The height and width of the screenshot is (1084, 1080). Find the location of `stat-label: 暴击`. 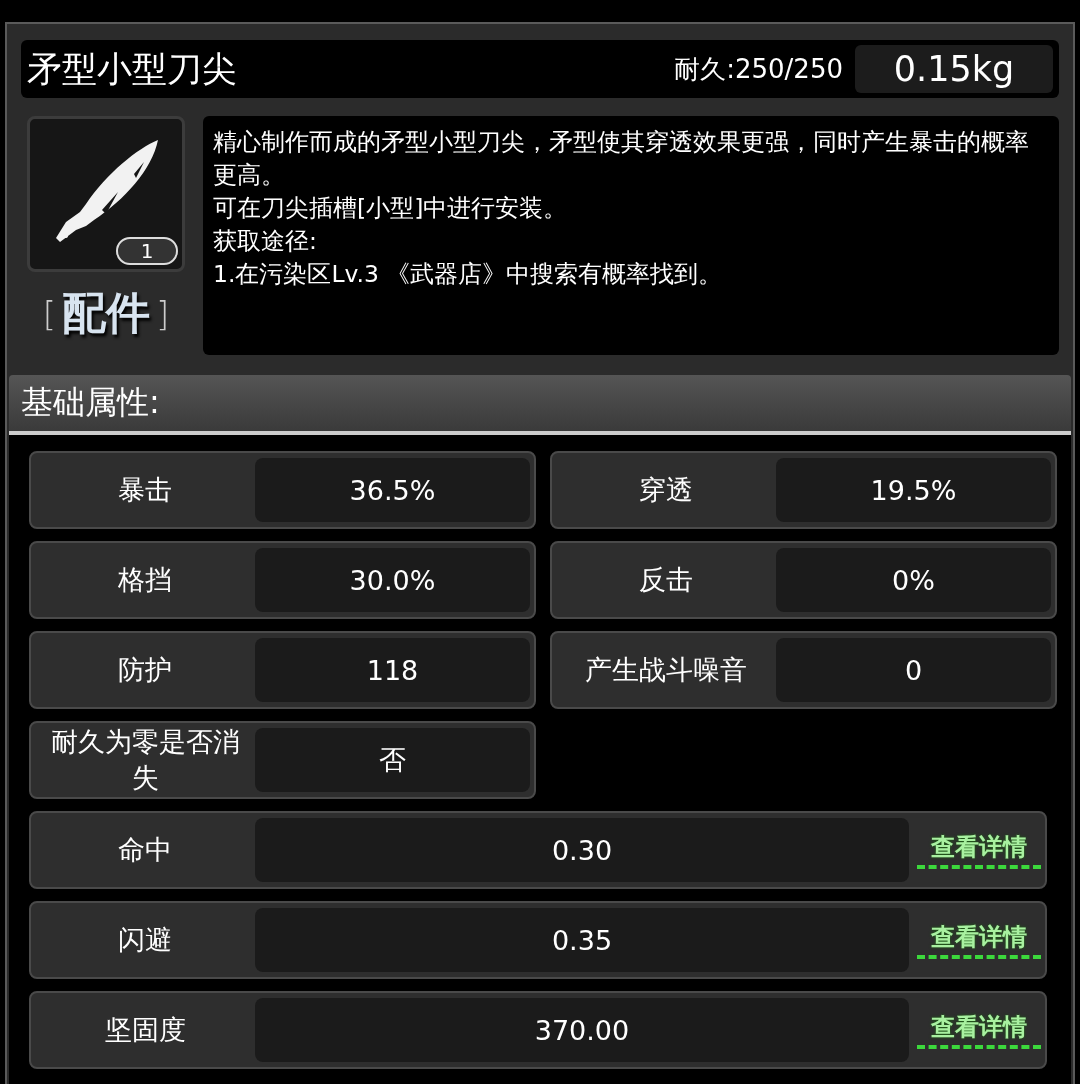

stat-label: 暴击 is located at coordinates (145, 490).